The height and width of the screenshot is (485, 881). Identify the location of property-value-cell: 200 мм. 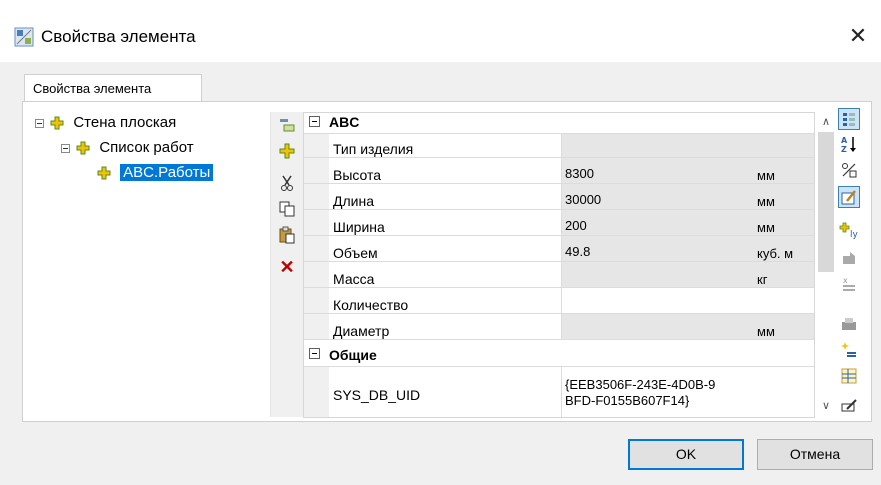
(688, 222).